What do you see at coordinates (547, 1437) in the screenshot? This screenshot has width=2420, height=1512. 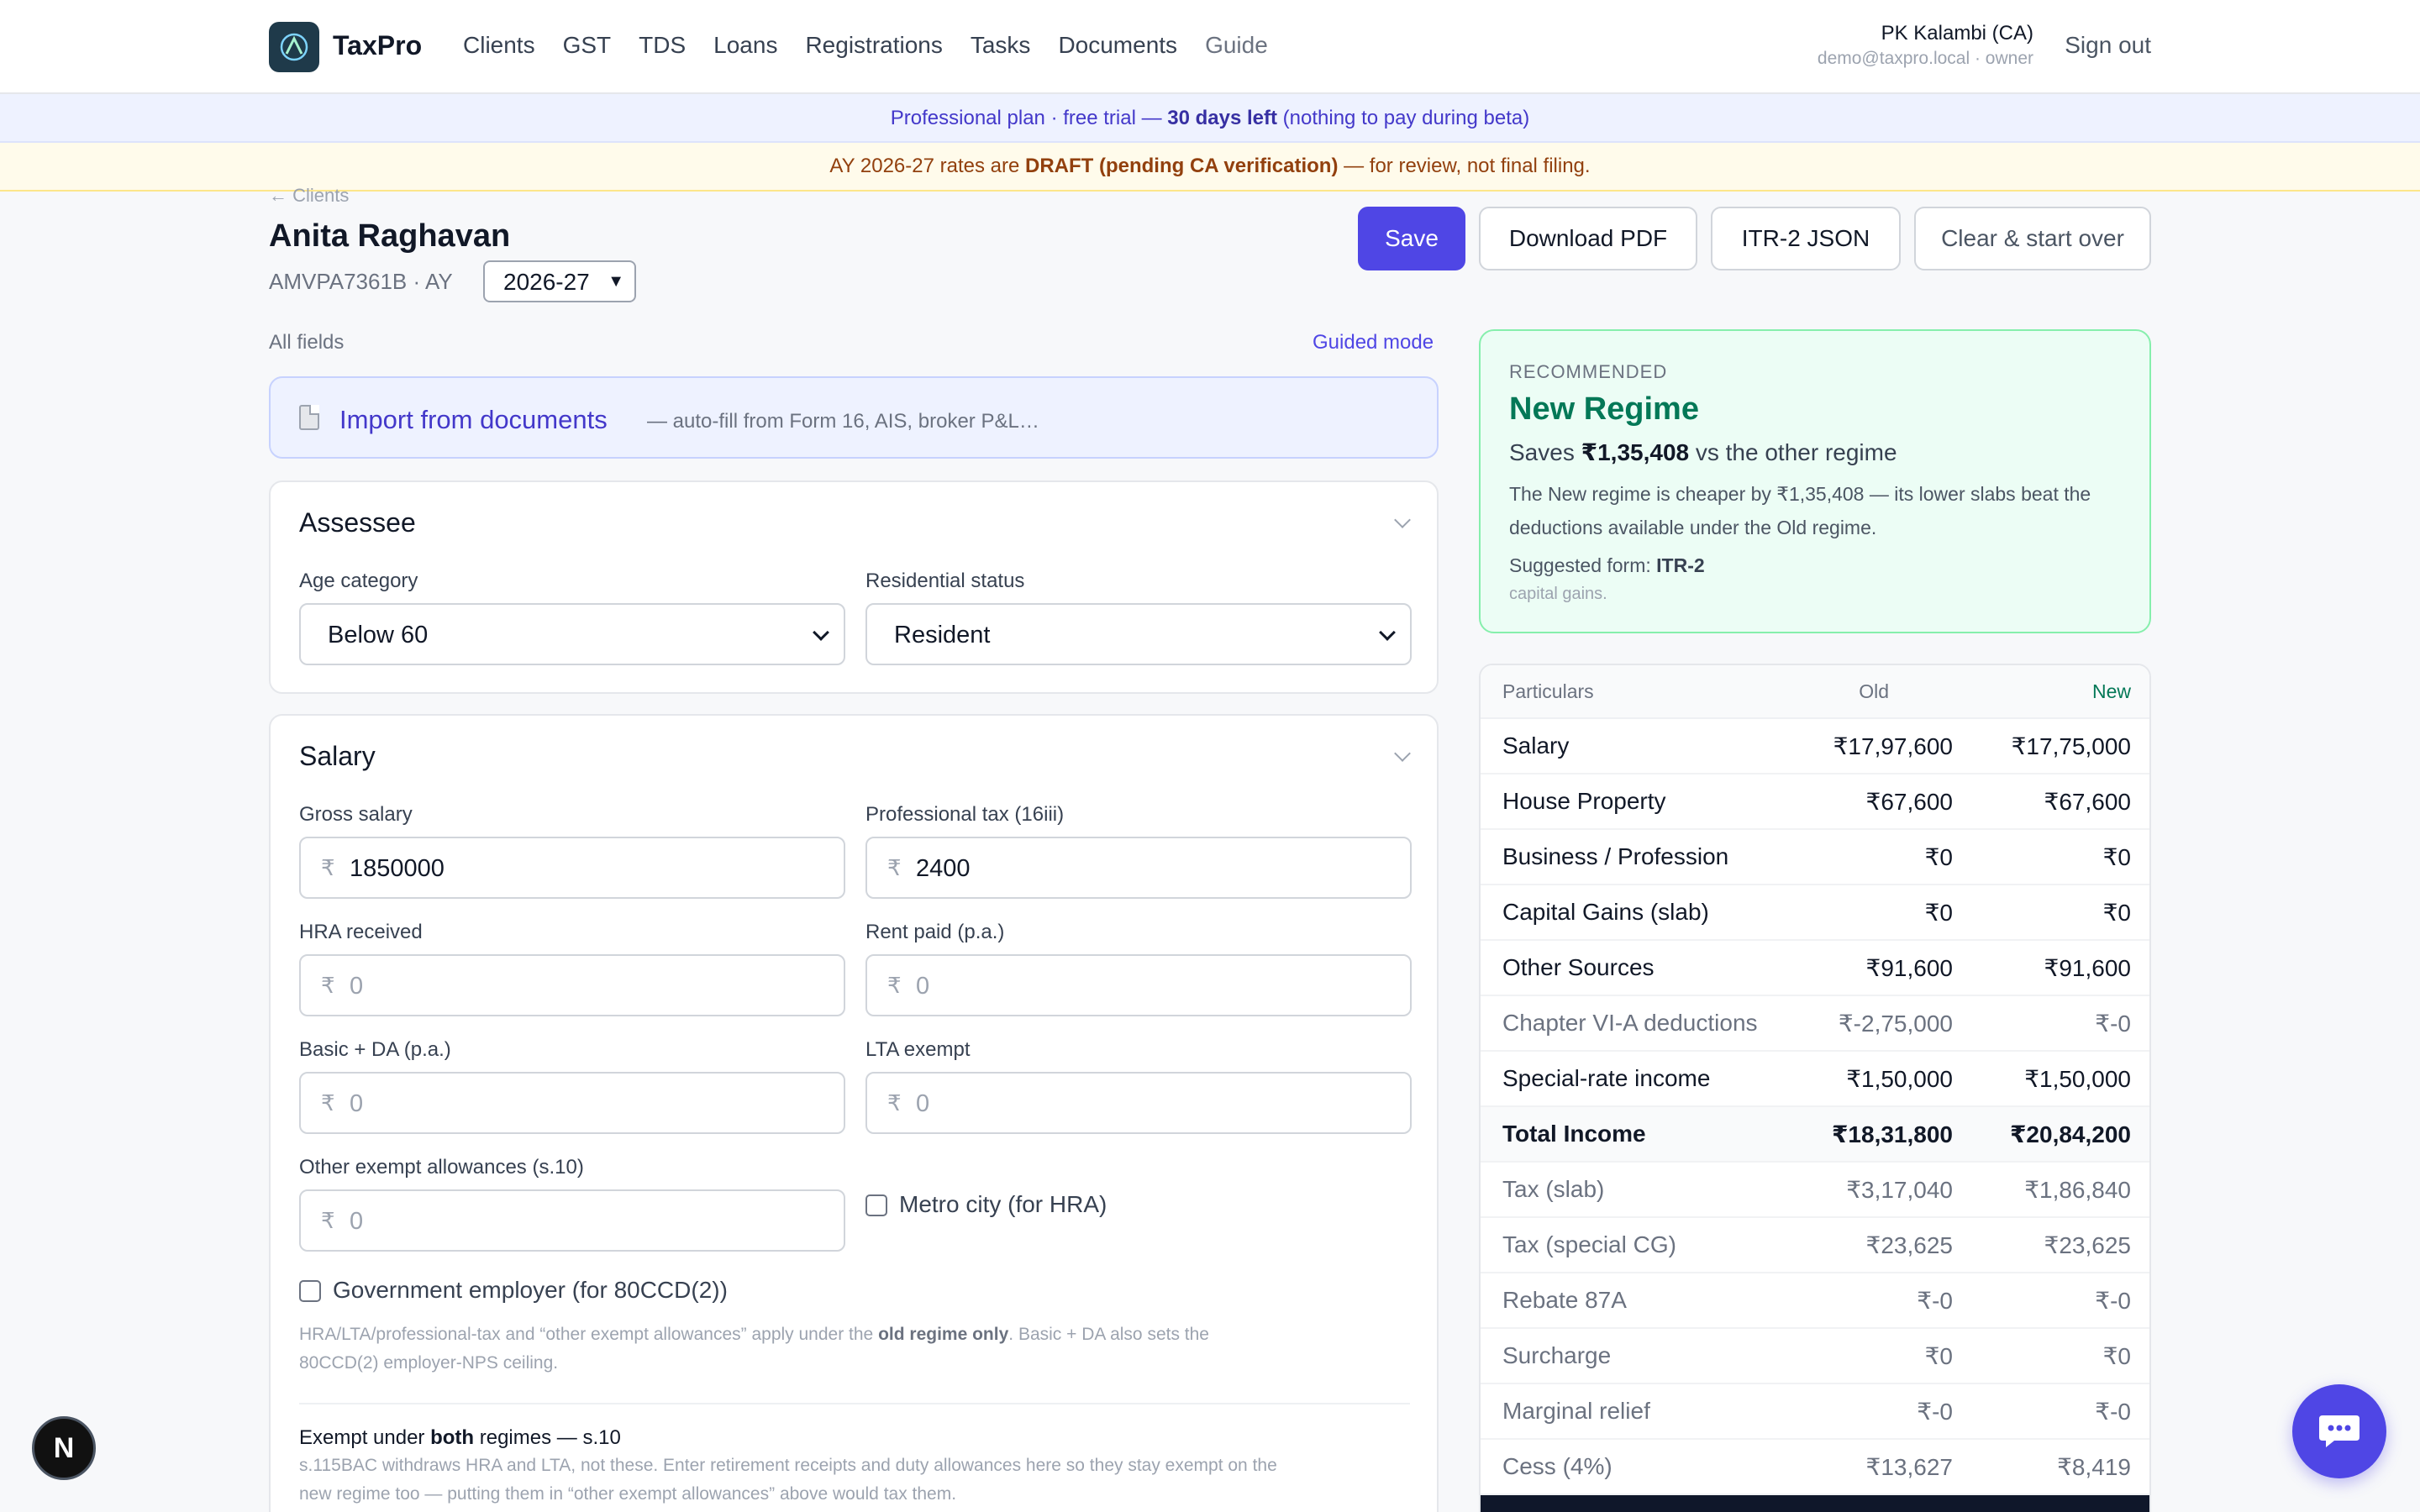 I see `exempt-heading-text: regimes — s.10` at bounding box center [547, 1437].